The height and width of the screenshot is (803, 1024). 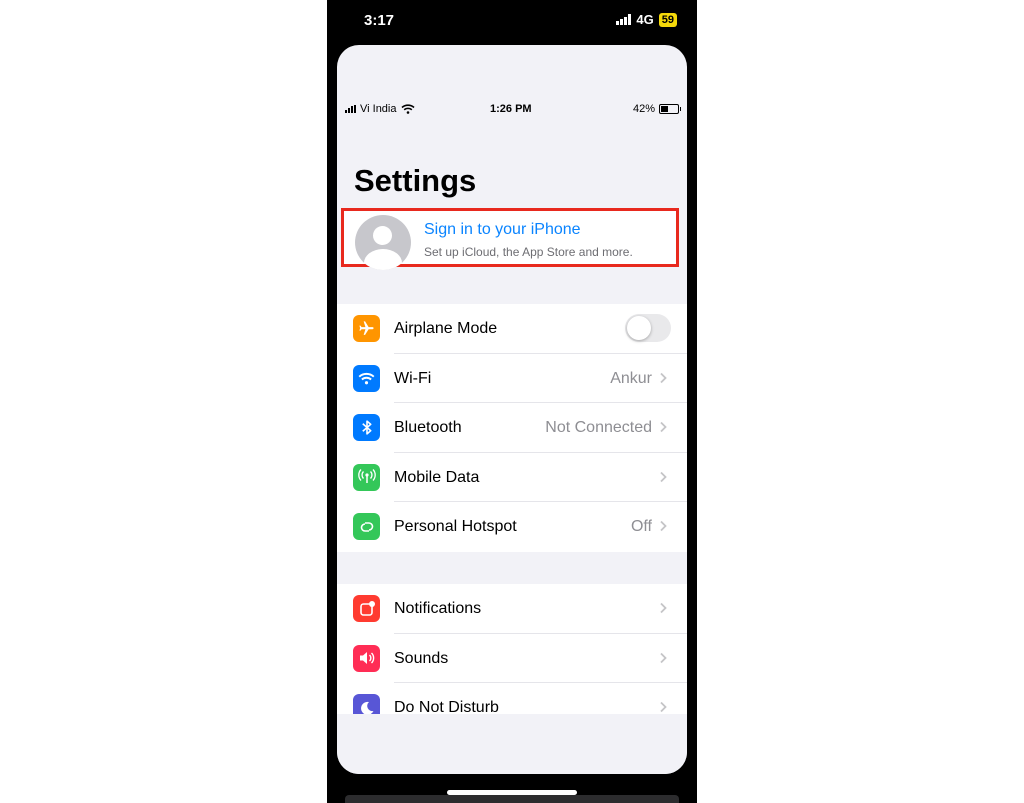 I want to click on do-not-disturb-row: Do Not Disturb, so click(x=512, y=698).